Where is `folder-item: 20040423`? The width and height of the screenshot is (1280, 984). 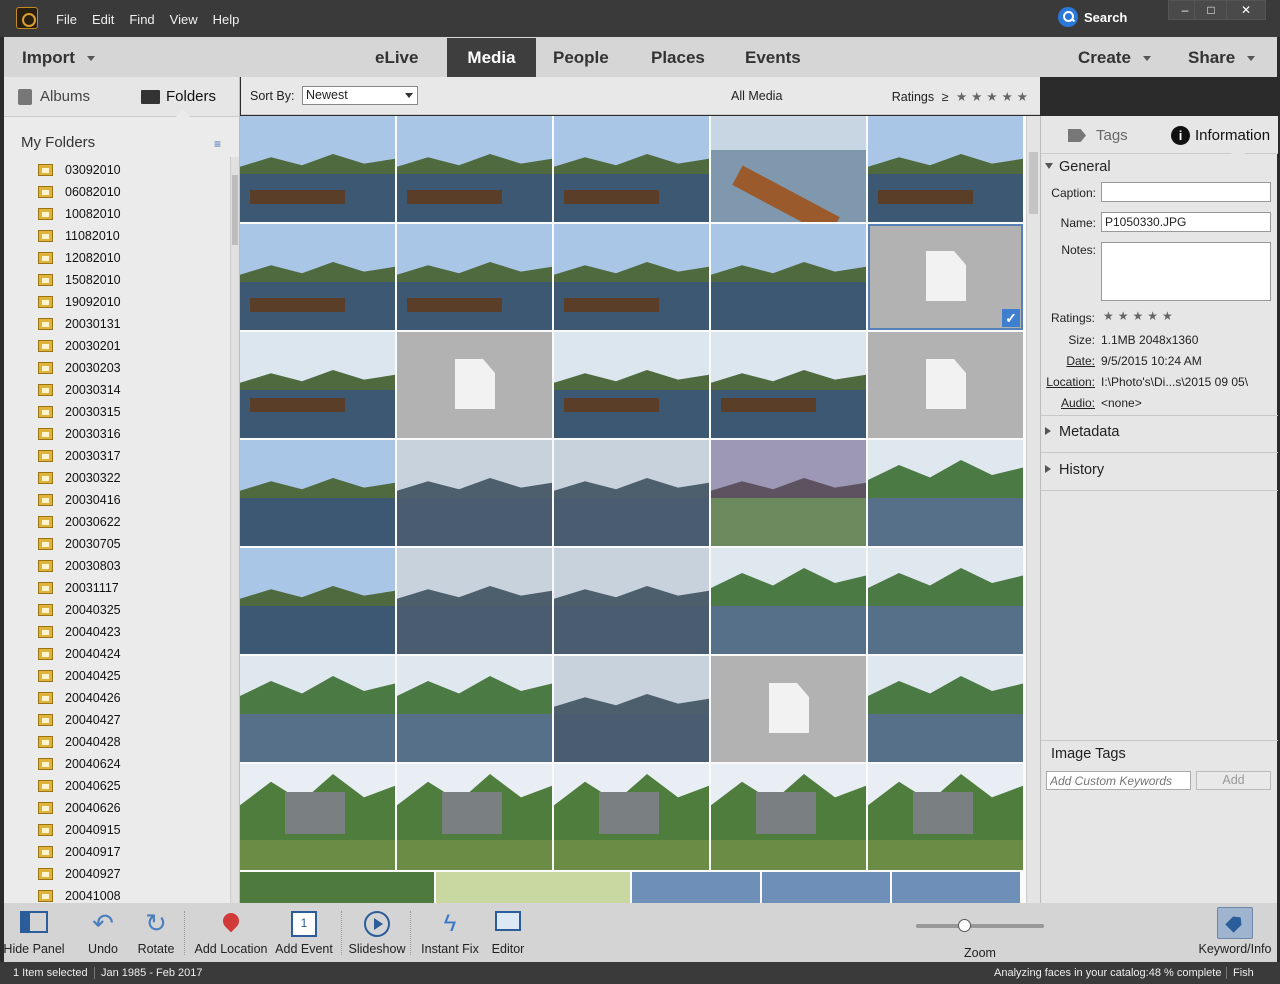
folder-item: 20040423 is located at coordinates (133, 632).